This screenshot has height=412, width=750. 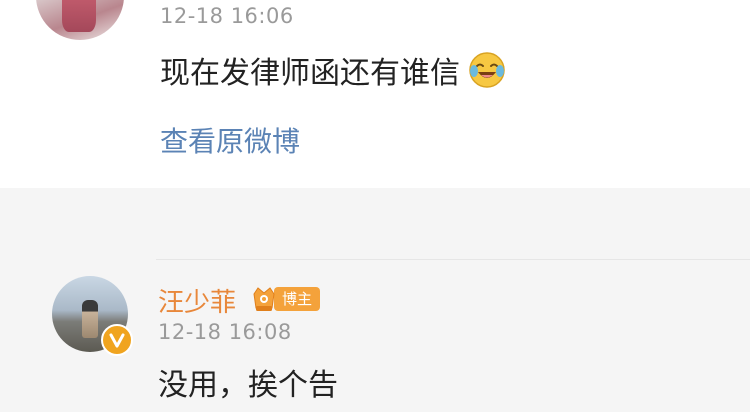 I want to click on comment-text: 没用，挨个告, so click(x=248, y=385).